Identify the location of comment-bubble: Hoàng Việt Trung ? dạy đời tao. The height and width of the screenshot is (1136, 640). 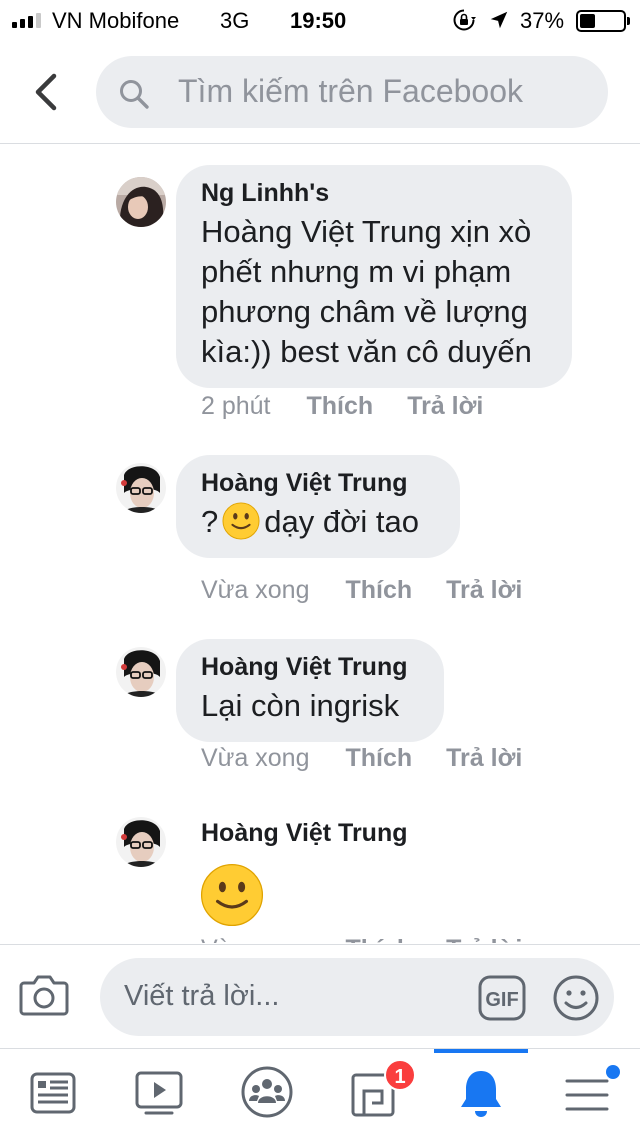
(318, 506).